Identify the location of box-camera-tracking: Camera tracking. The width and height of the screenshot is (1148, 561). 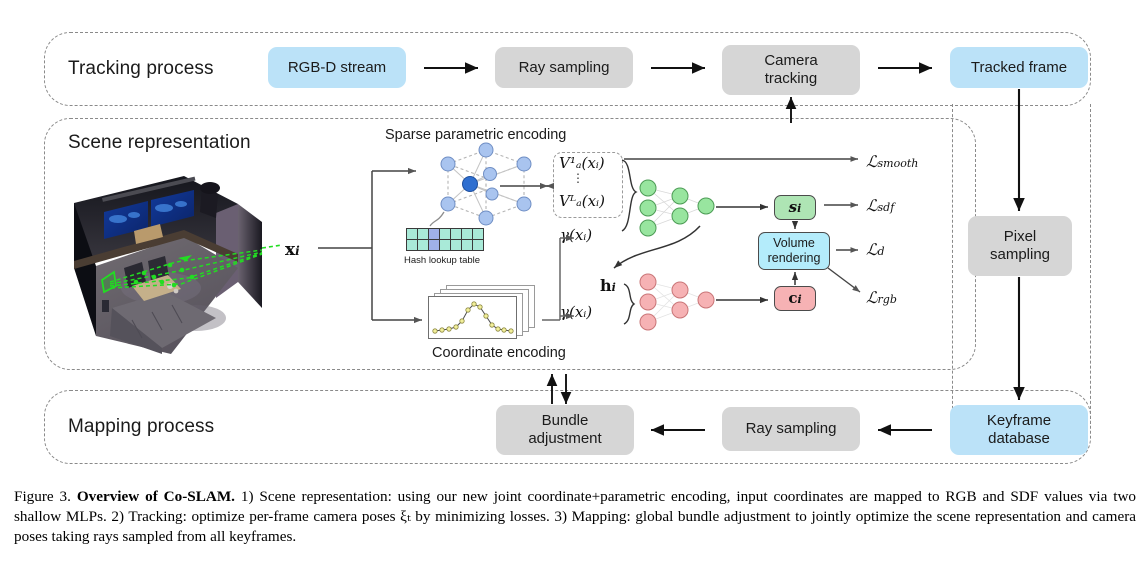
(791, 70).